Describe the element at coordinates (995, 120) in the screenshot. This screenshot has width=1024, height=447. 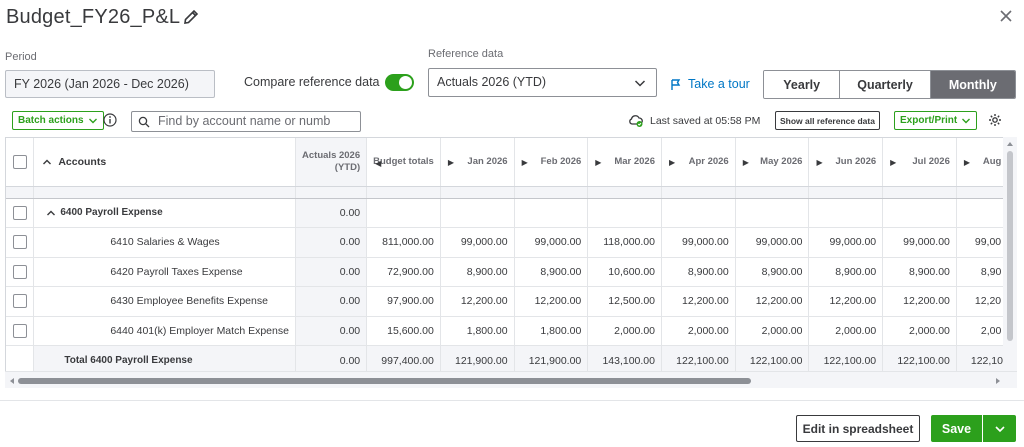
I see `gear-icon` at that location.